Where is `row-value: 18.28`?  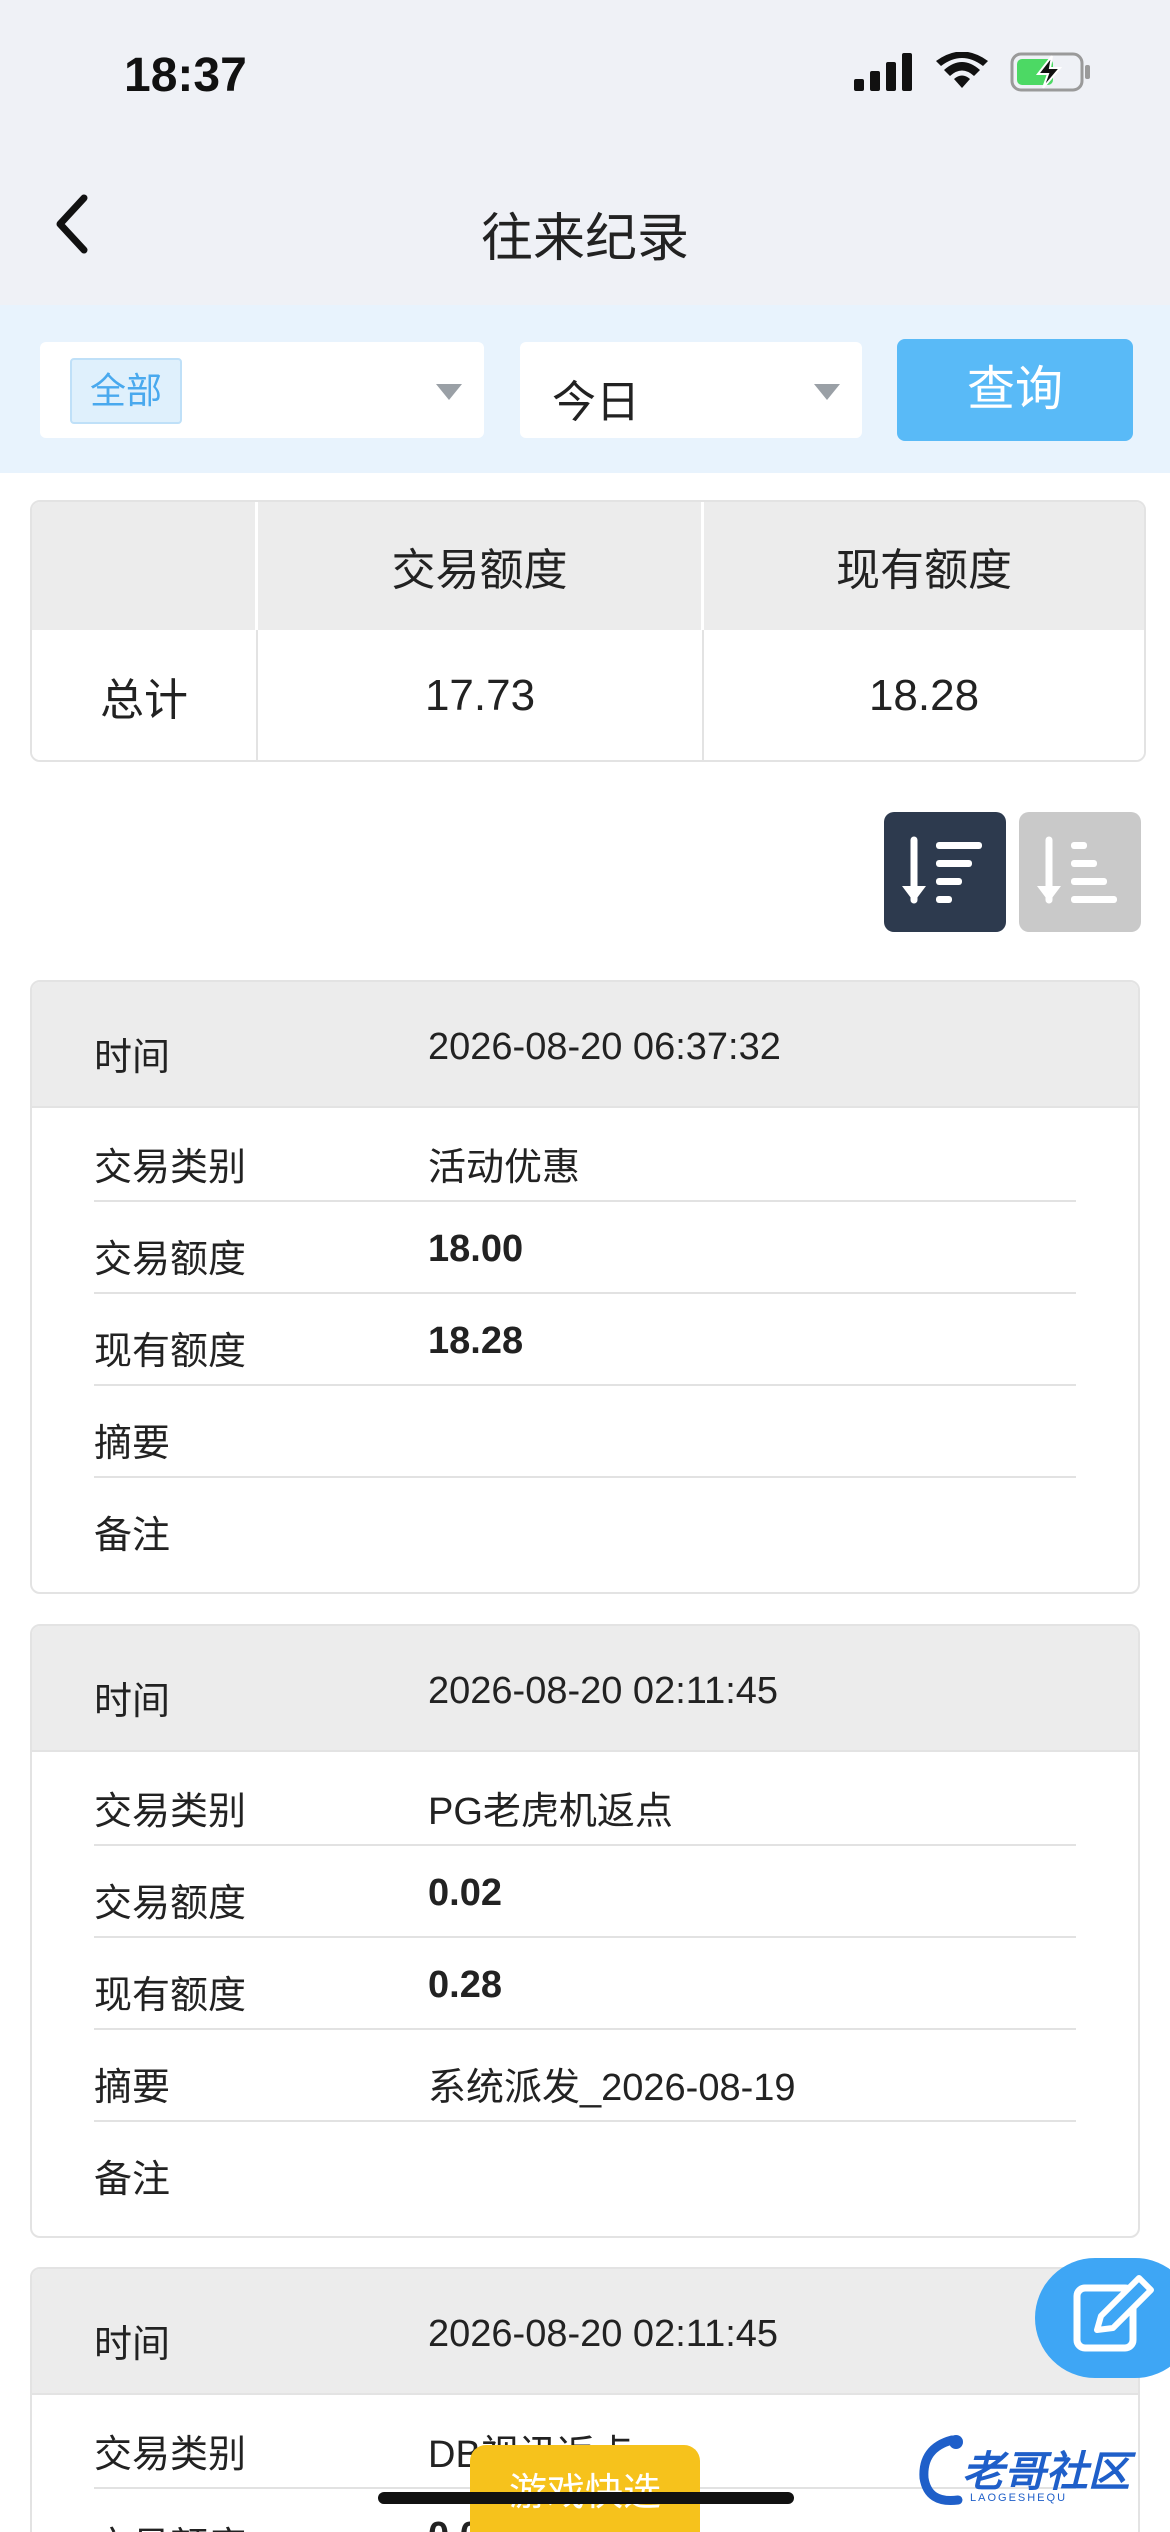 row-value: 18.28 is located at coordinates (476, 1341).